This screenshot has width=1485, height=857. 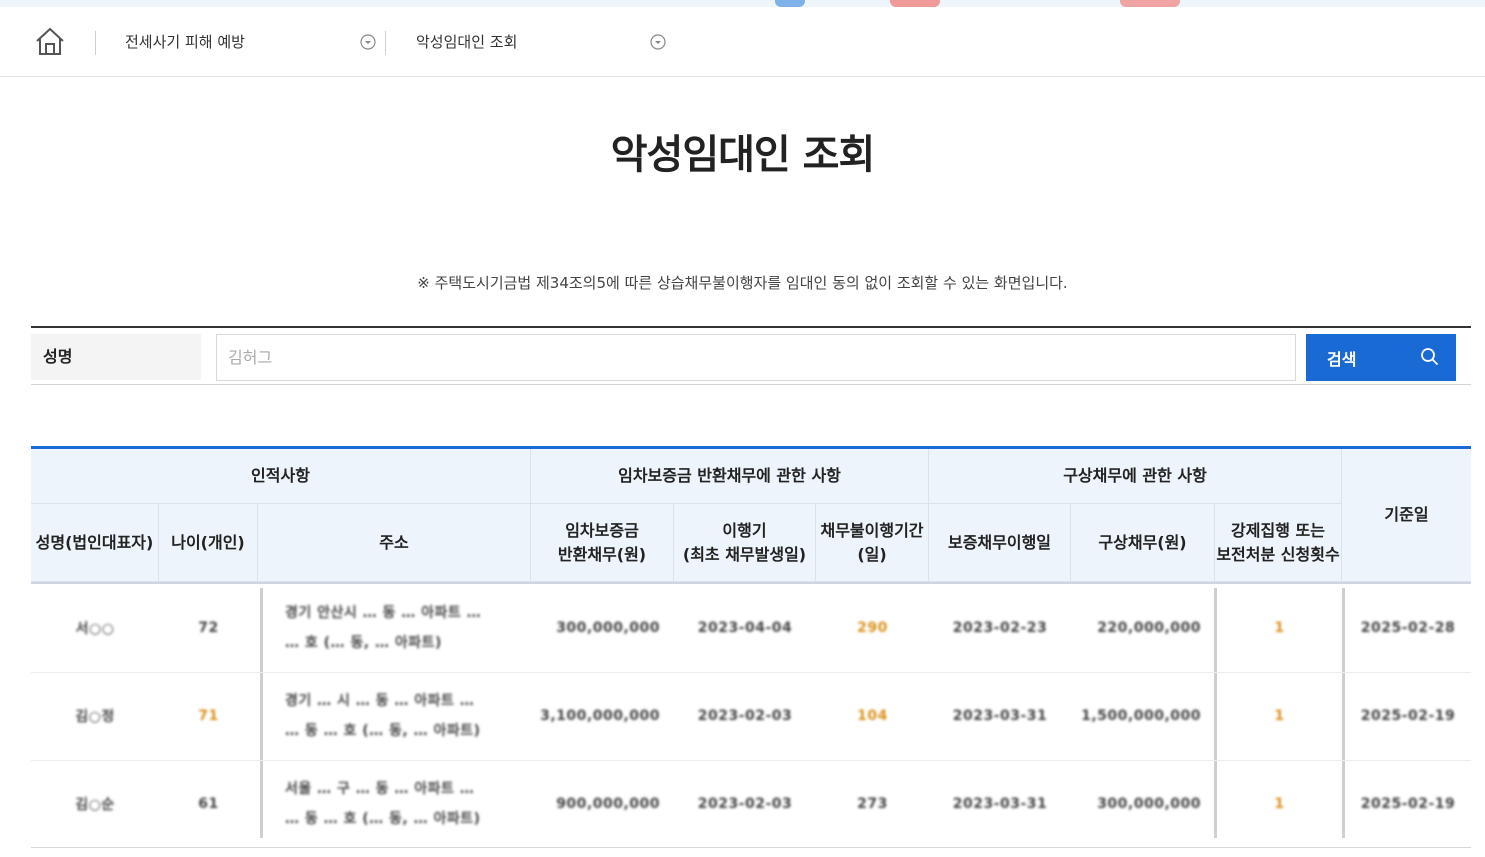 I want to click on search-label: 성명, so click(x=116, y=357).